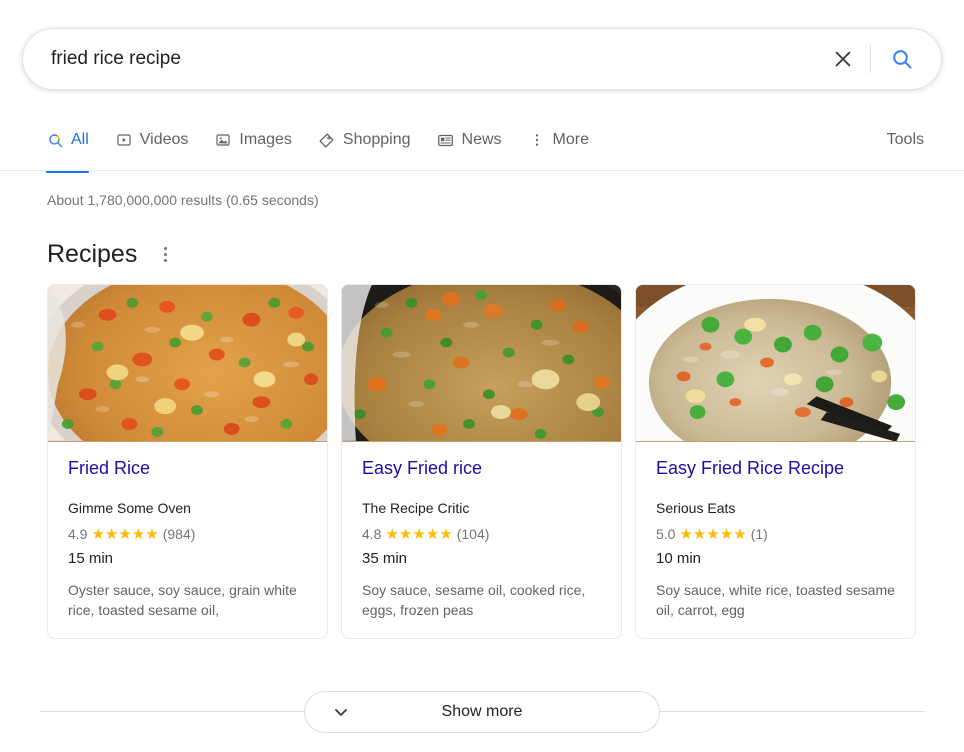  I want to click on recipe-rating: 4.9 ★ ★ ★ ★ ★ (984), so click(187, 534).